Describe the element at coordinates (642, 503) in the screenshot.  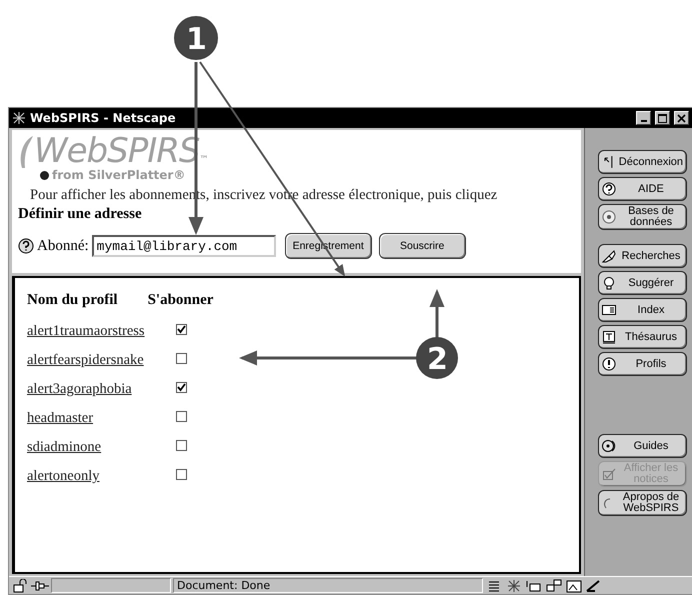
I see `sidebar-button: Apropos de WebSPIRS` at that location.